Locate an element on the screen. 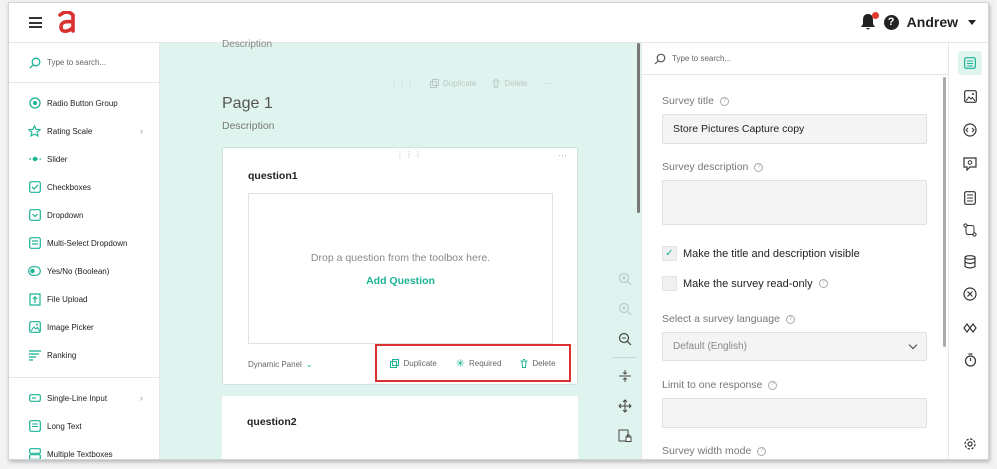  general-icon is located at coordinates (970, 63).